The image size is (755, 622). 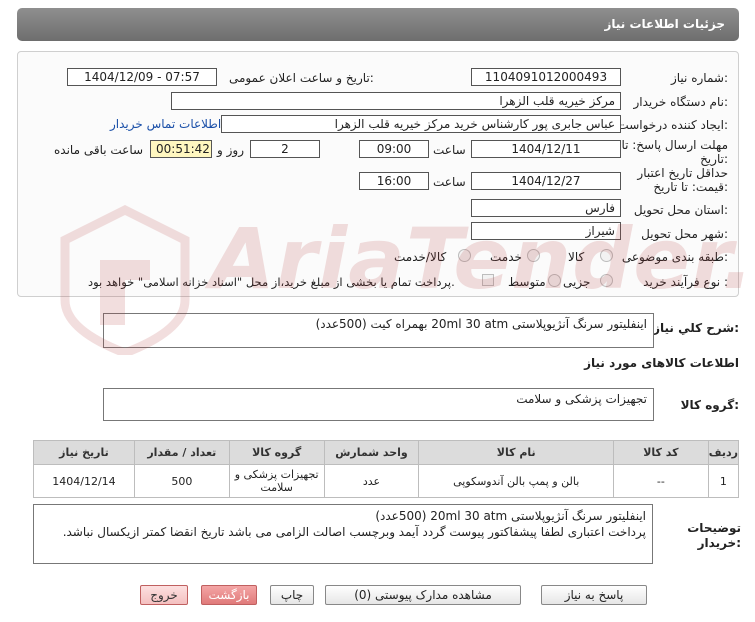 I want to click on announce-field: 1404/12/09 - 07:57, so click(x=142, y=77).